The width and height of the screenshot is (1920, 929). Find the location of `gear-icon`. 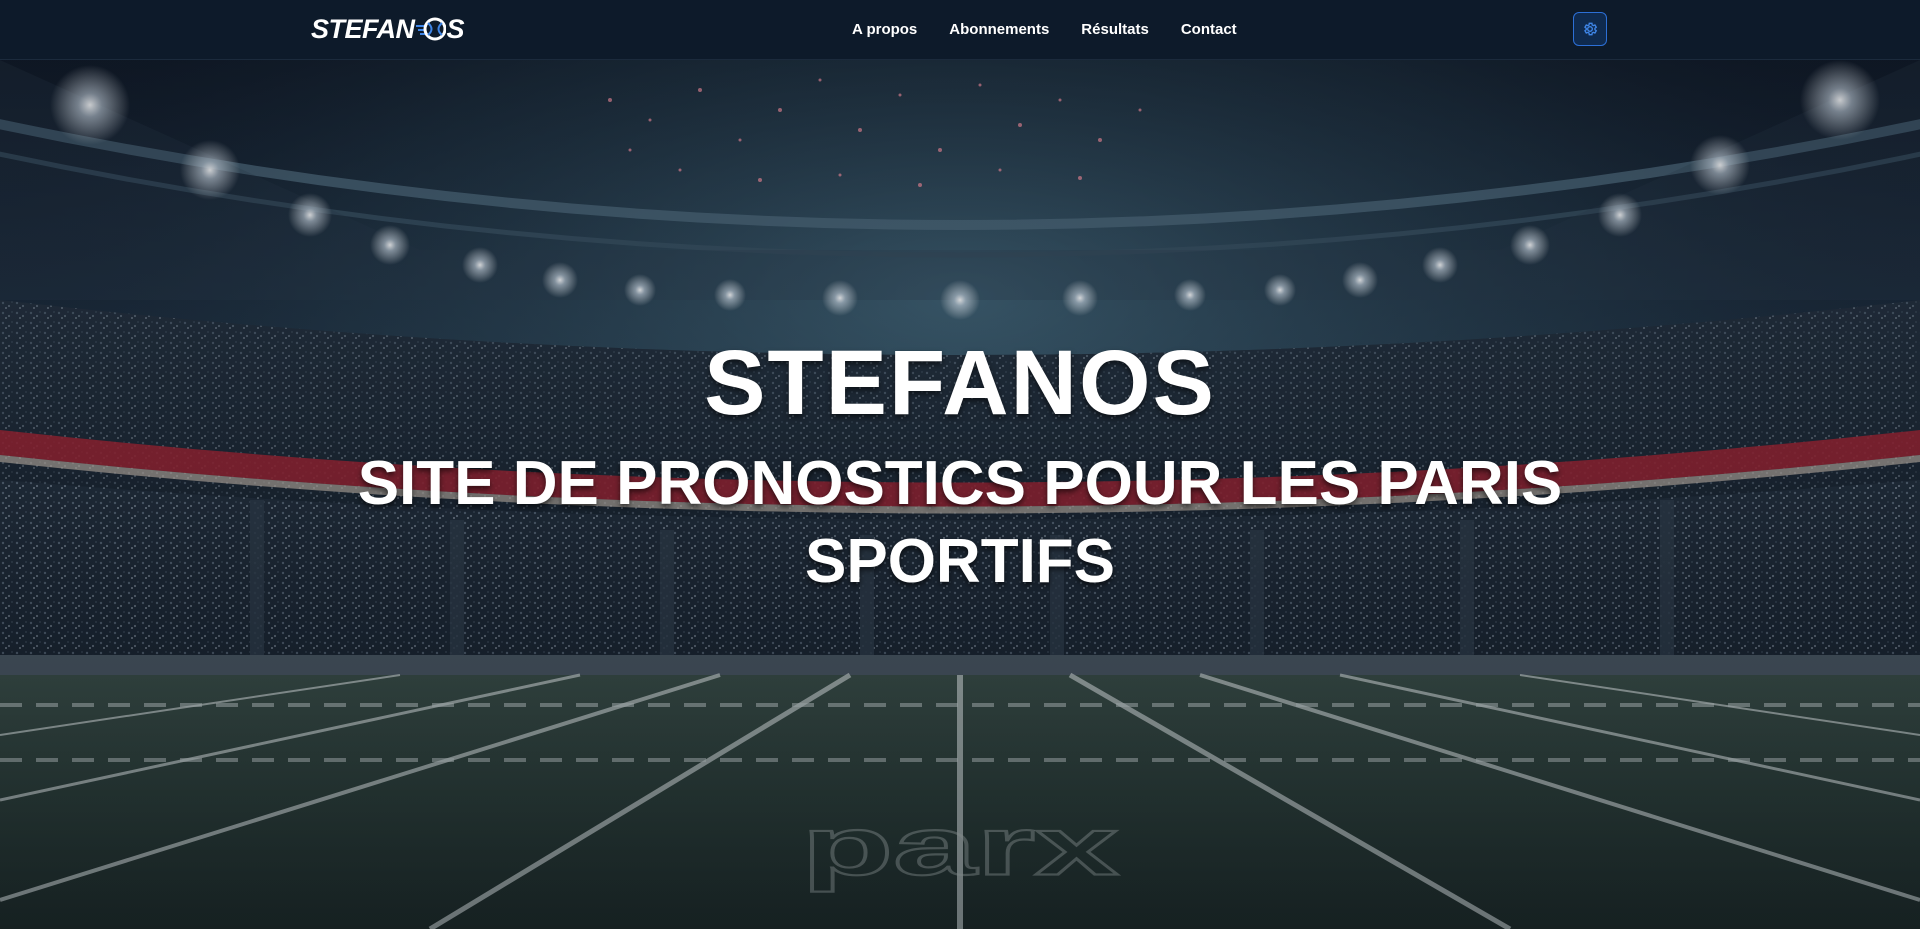

gear-icon is located at coordinates (1590, 29).